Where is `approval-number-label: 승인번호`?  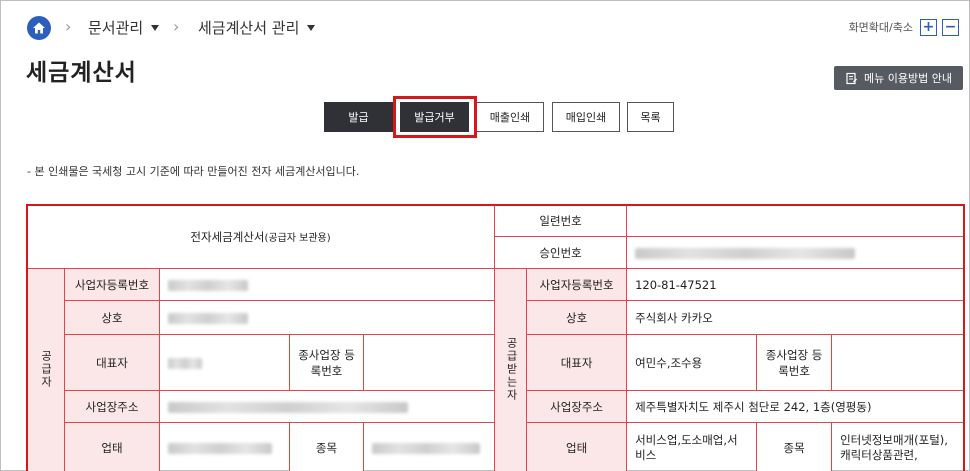
approval-number-label: 승인번호 is located at coordinates (561, 252).